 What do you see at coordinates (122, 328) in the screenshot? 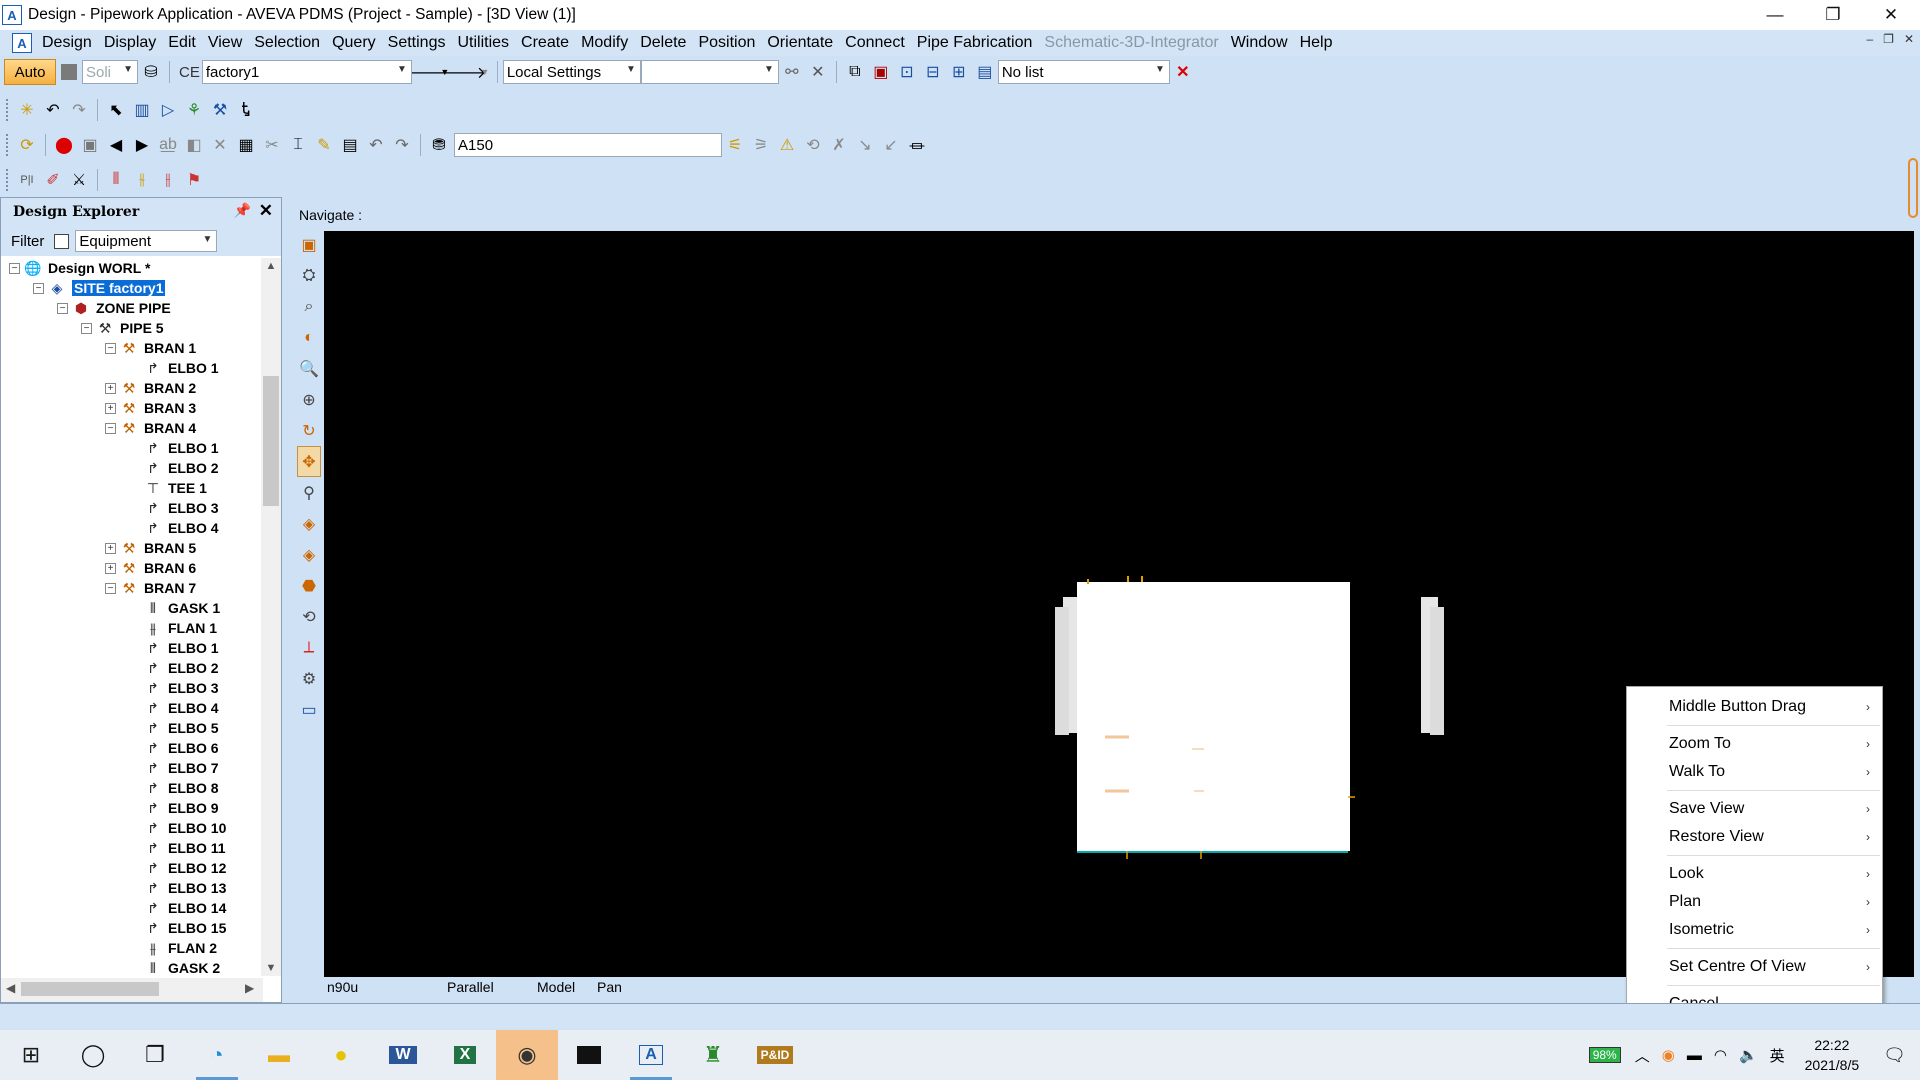
I see `tree-node: − ⚒ PIPE 5` at bounding box center [122, 328].